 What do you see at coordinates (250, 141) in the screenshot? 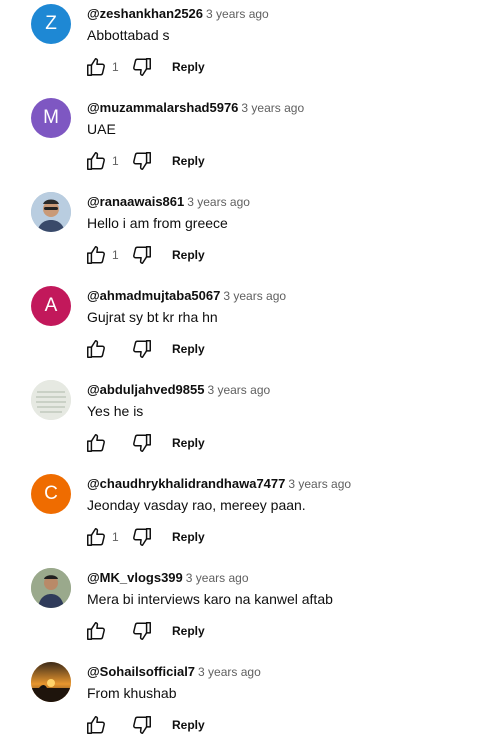
I see `comment: M @muzammalarshad5976 3 years ago UAE 1 Reply` at bounding box center [250, 141].